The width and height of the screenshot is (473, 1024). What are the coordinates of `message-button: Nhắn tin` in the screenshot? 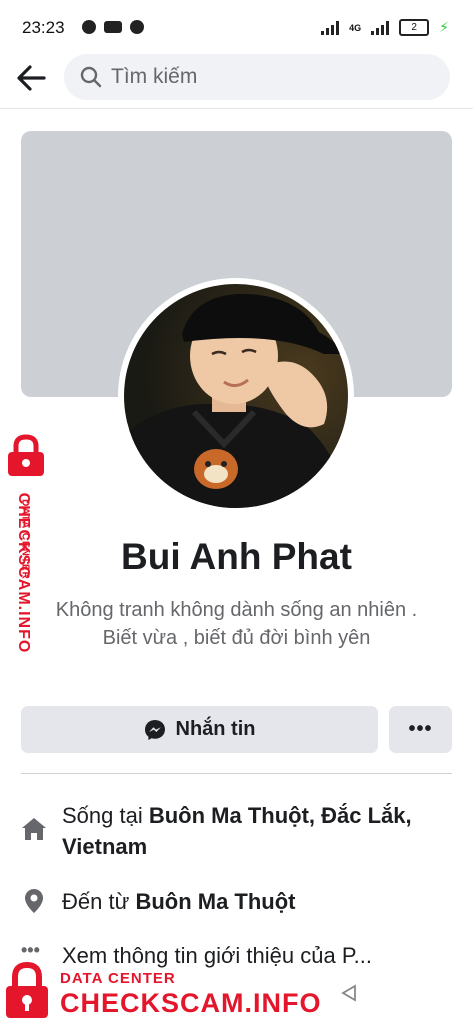 It's located at (199, 729).